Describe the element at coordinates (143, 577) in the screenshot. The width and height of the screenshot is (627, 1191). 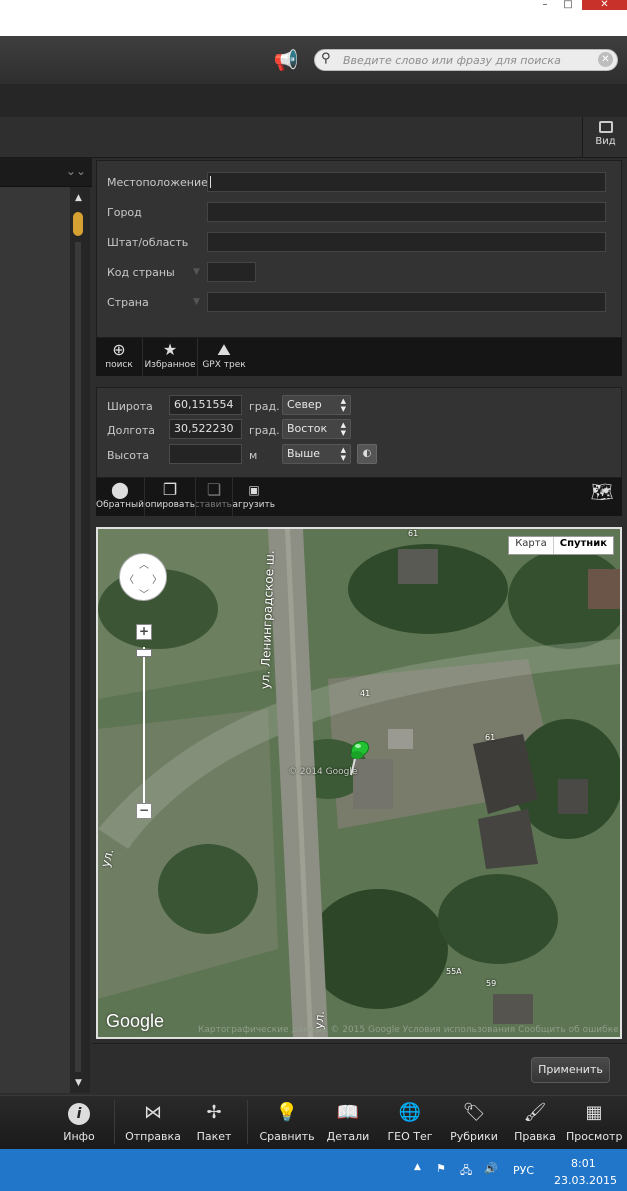
I see `pan-control: ︿ ﹀ 〈 〉` at that location.